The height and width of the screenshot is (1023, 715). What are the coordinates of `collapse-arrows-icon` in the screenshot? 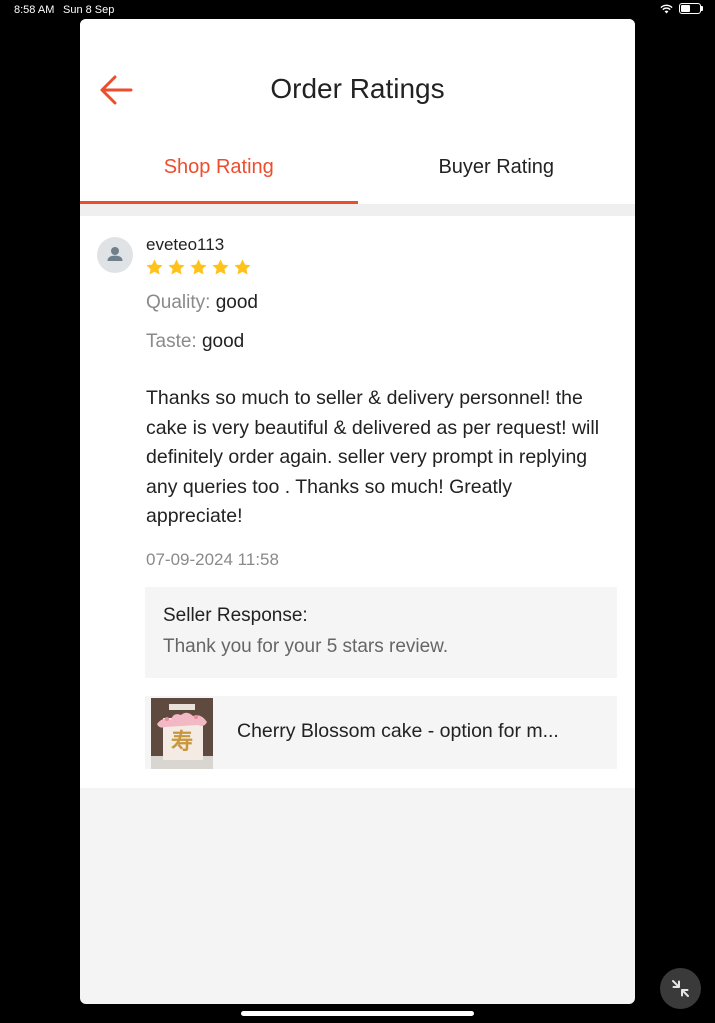 It's located at (680, 988).